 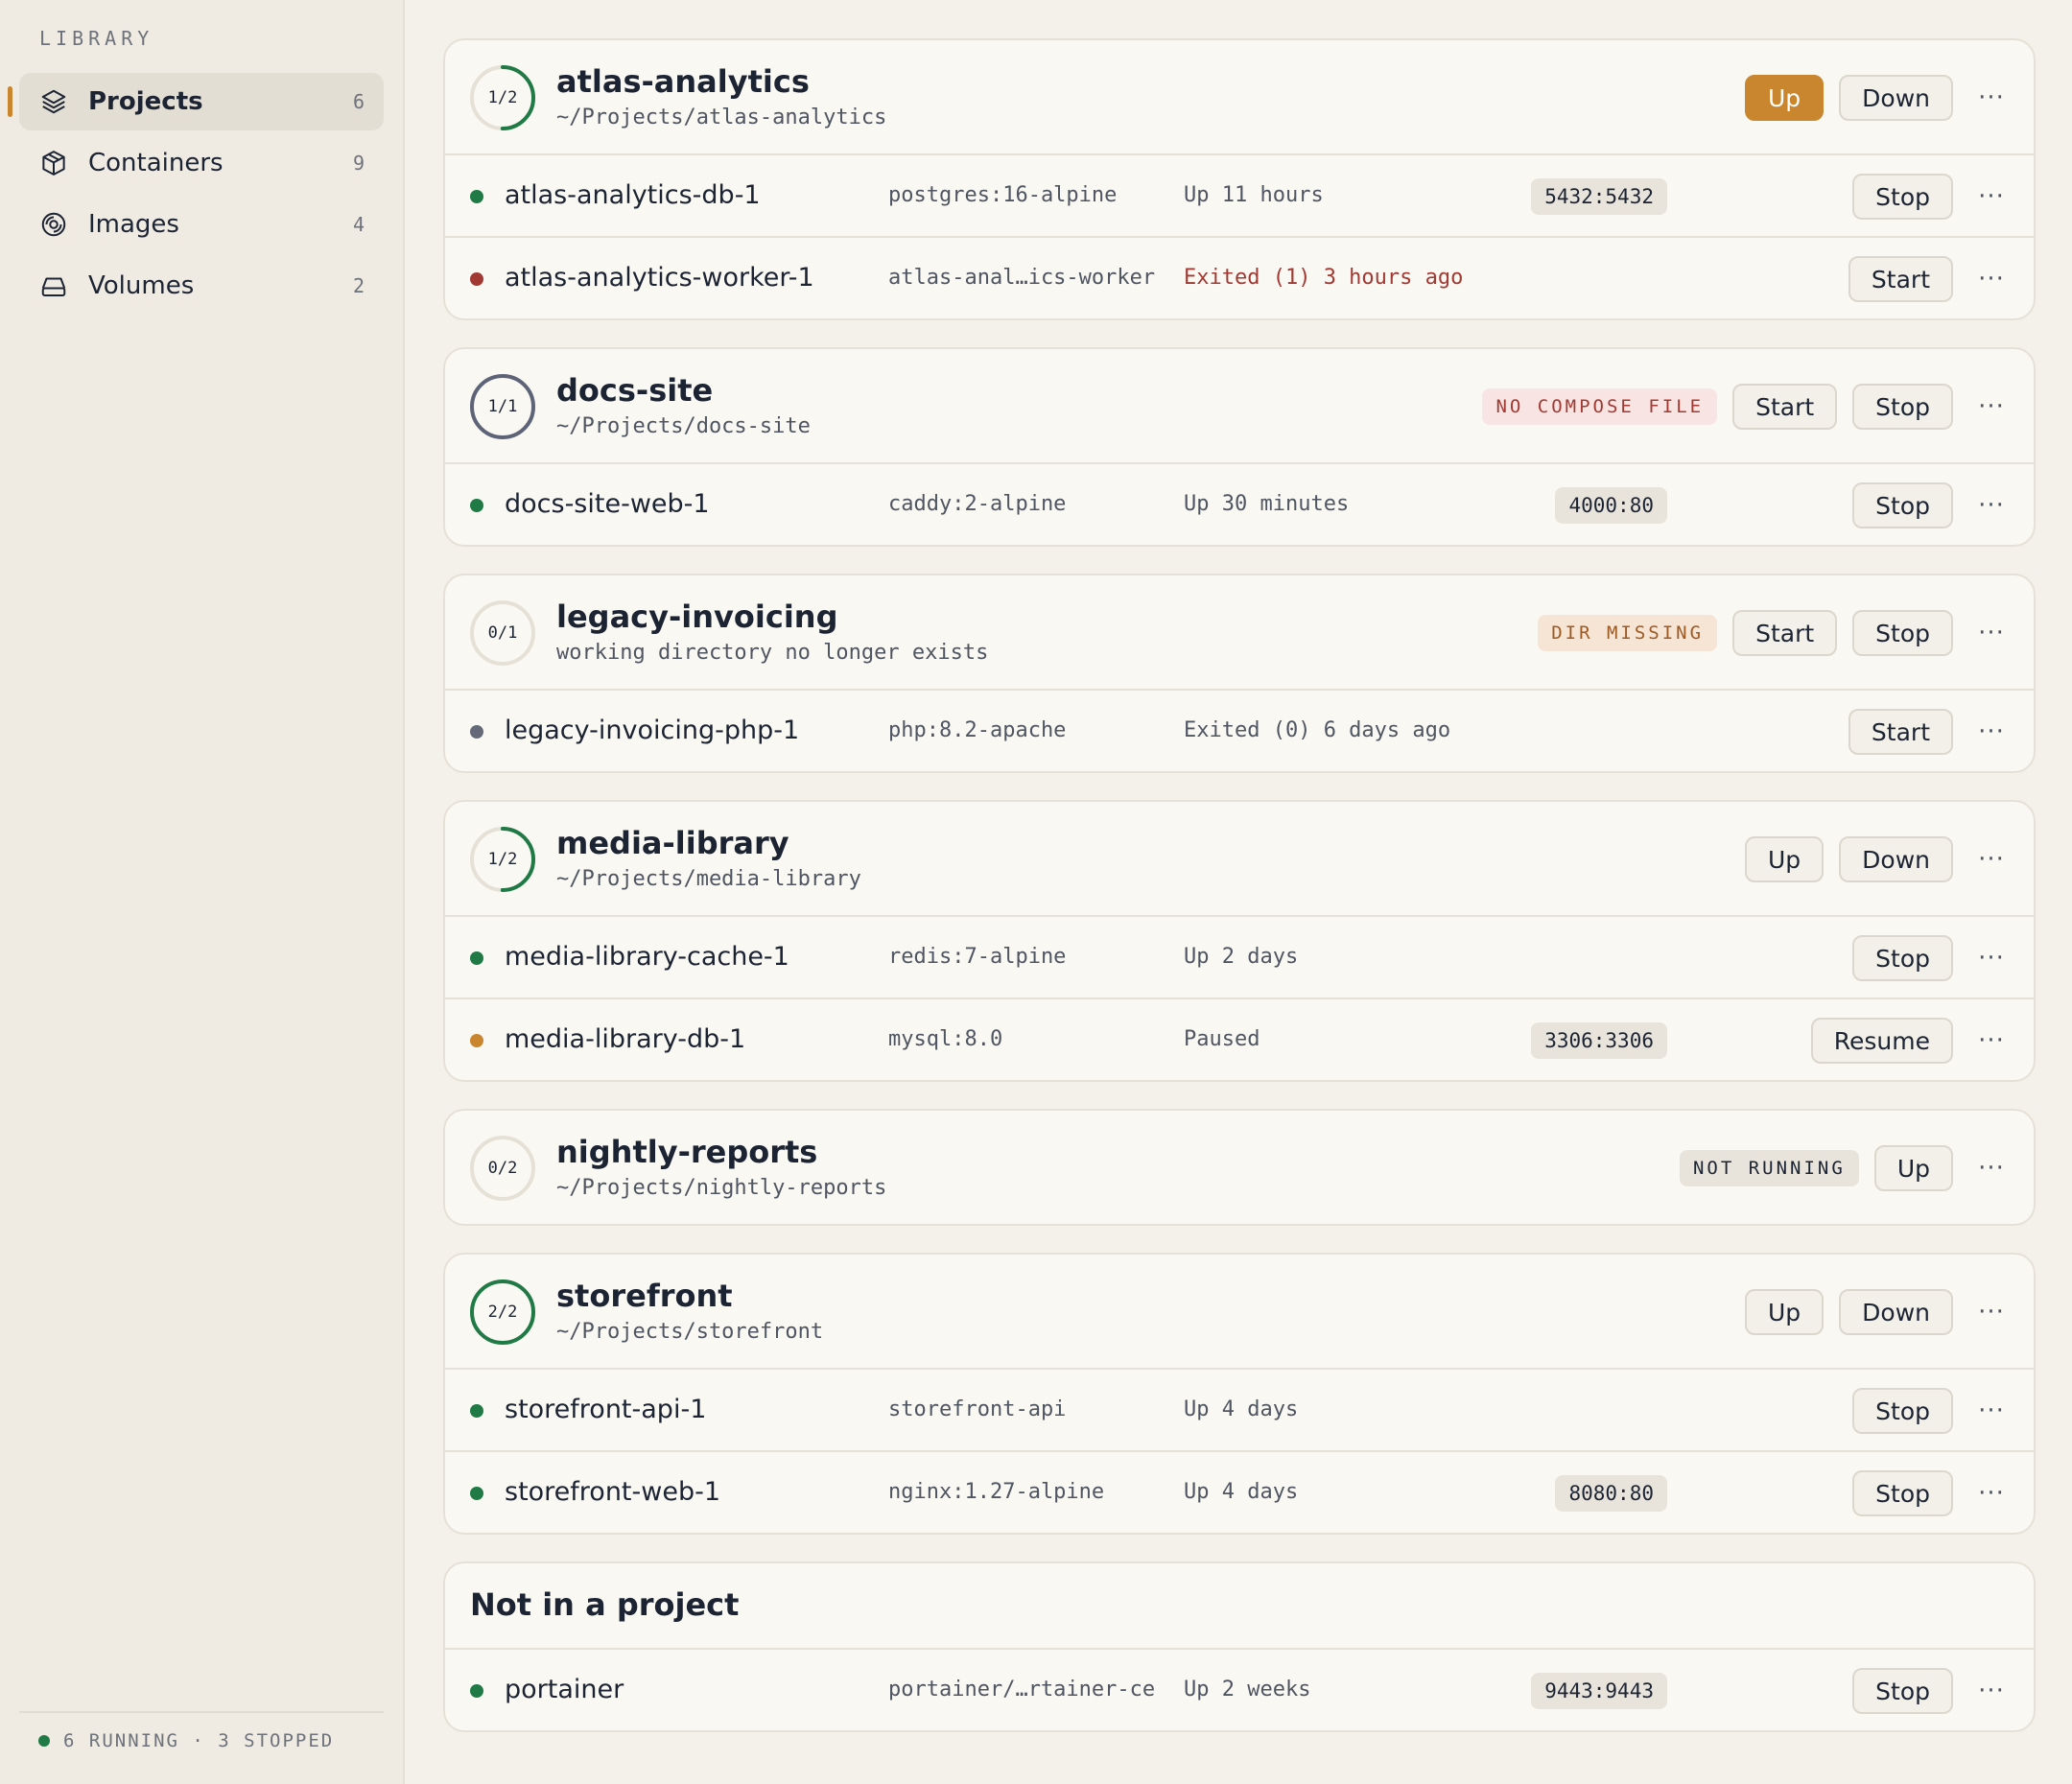 What do you see at coordinates (1239, 1606) in the screenshot?
I see `section-header: Not in a project` at bounding box center [1239, 1606].